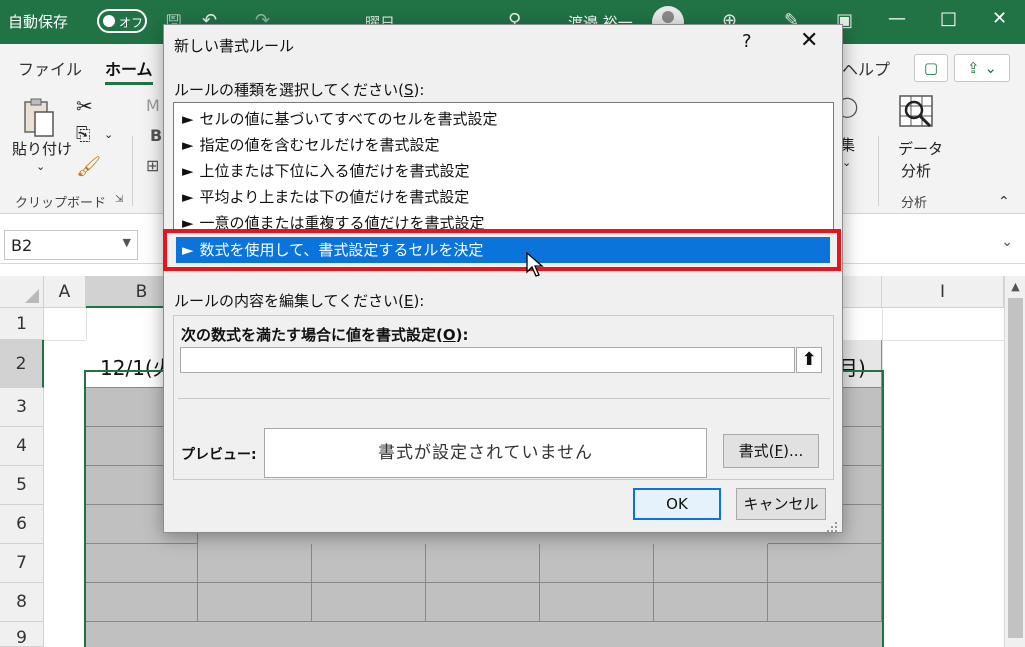 This screenshot has height=647, width=1025. I want to click on rule-type-label-key: S, so click(408, 90).